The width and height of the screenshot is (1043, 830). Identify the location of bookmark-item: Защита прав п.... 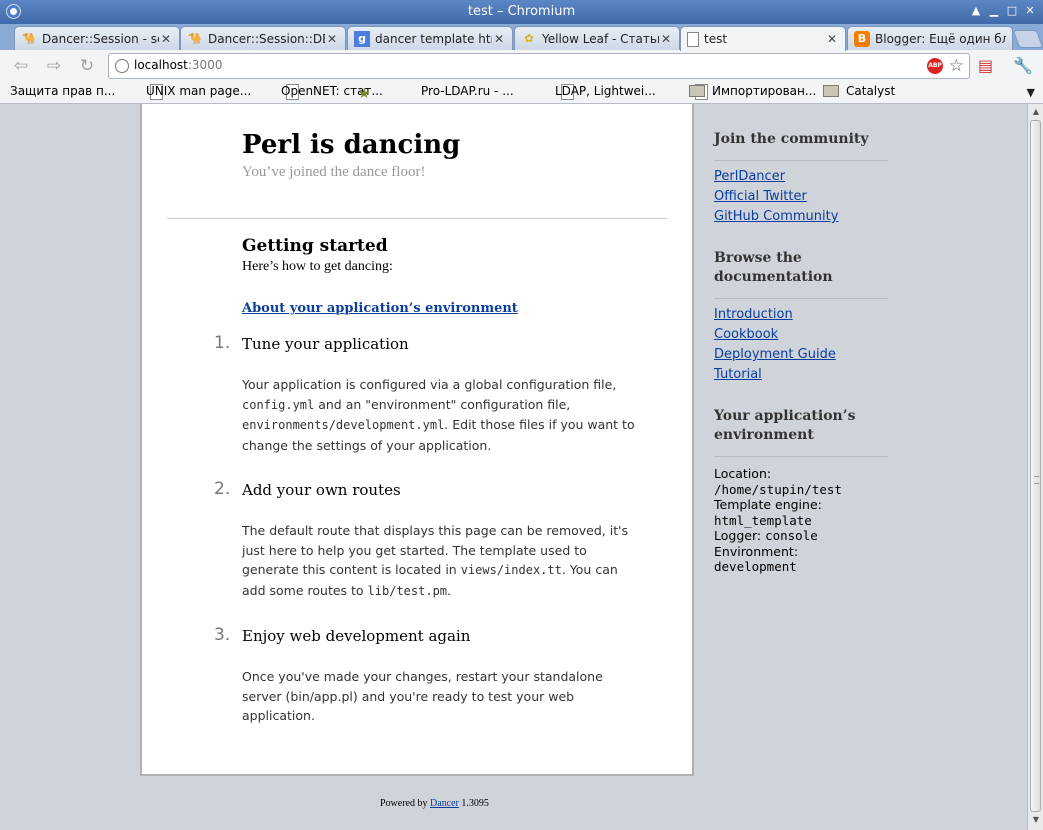
(86, 92).